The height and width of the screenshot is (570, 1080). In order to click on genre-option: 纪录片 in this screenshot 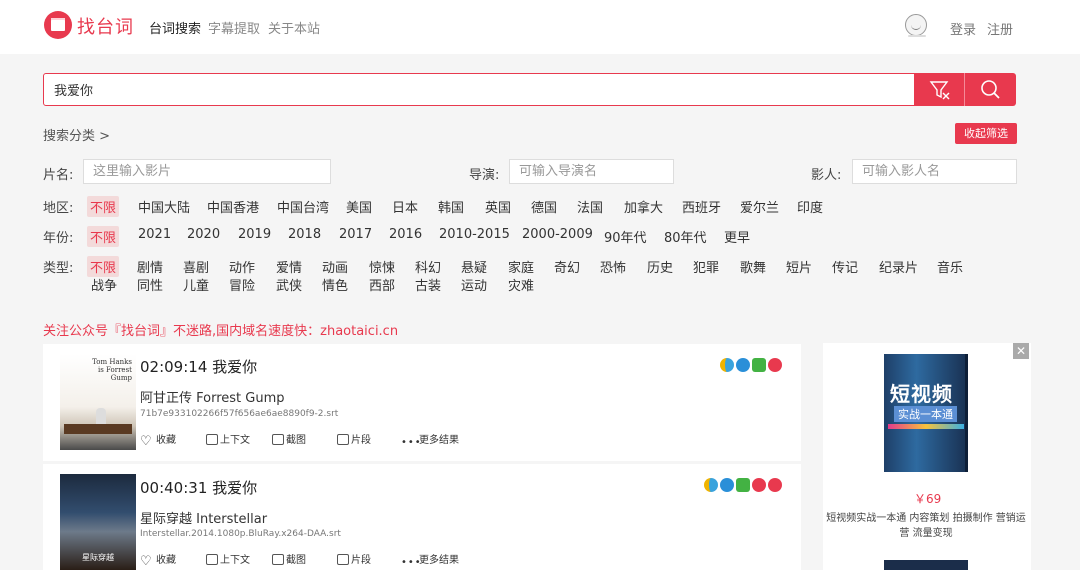, I will do `click(898, 266)`.